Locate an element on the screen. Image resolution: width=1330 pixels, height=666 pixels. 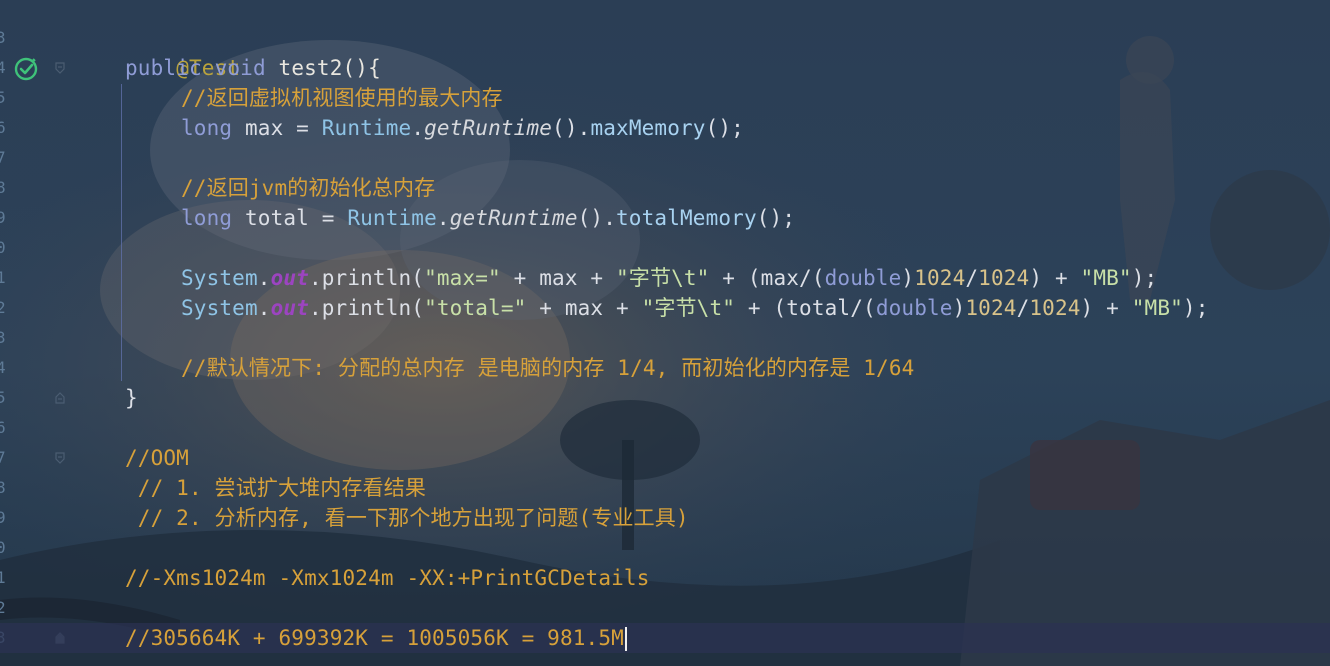
method-call: totalMemory is located at coordinates (686, 218).